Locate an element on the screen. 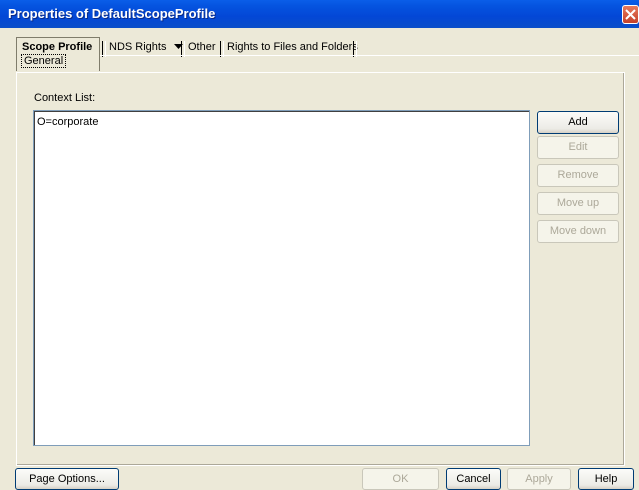  tab-scope-profile: Scope Profile General is located at coordinates (58, 54).